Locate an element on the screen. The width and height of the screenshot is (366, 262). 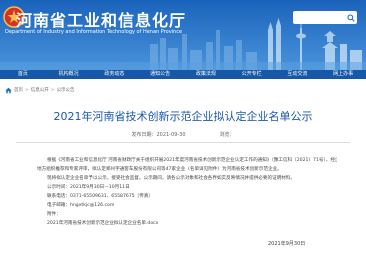
attachment-label: 附件： is located at coordinates (54, 214).